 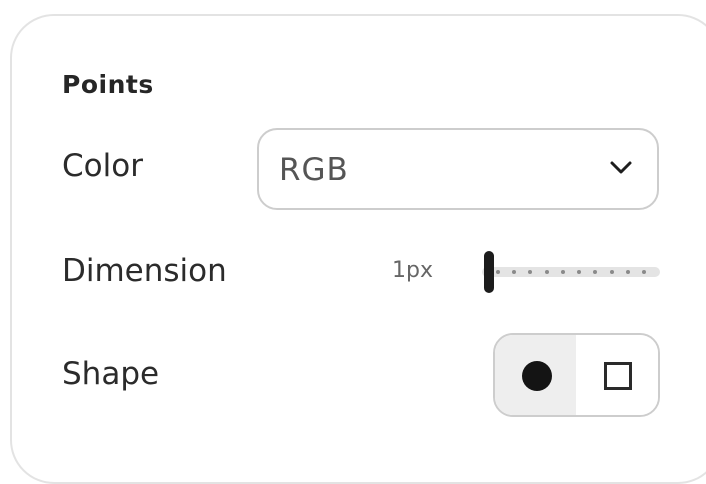 I want to click on dimension-label: Dimension, so click(x=144, y=271).